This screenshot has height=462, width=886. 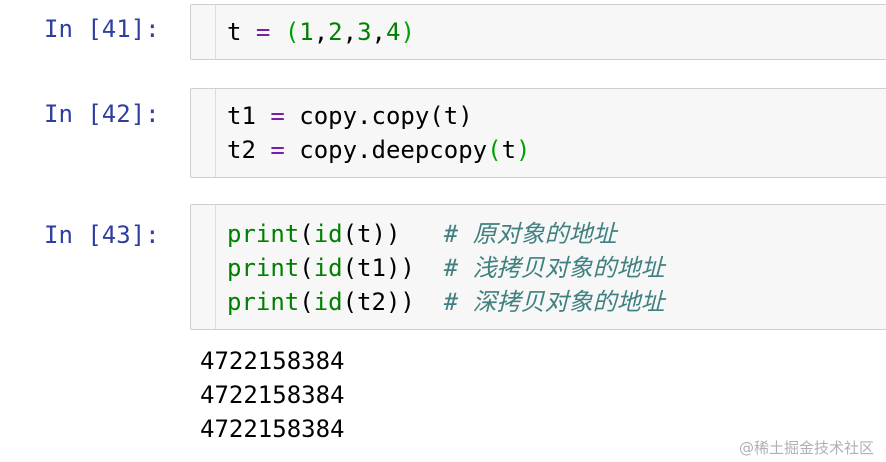 I want to click on code-token: 2, so click(x=335, y=32).